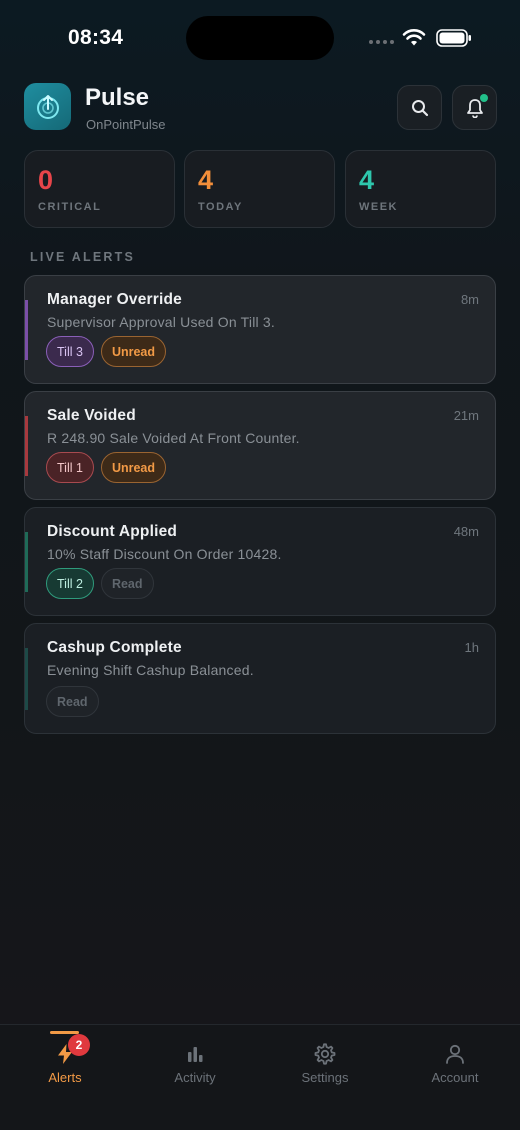 Image resolution: width=520 pixels, height=1130 pixels. What do you see at coordinates (82, 257) in the screenshot?
I see `section-label-live-alerts: LIVE ALERTS` at bounding box center [82, 257].